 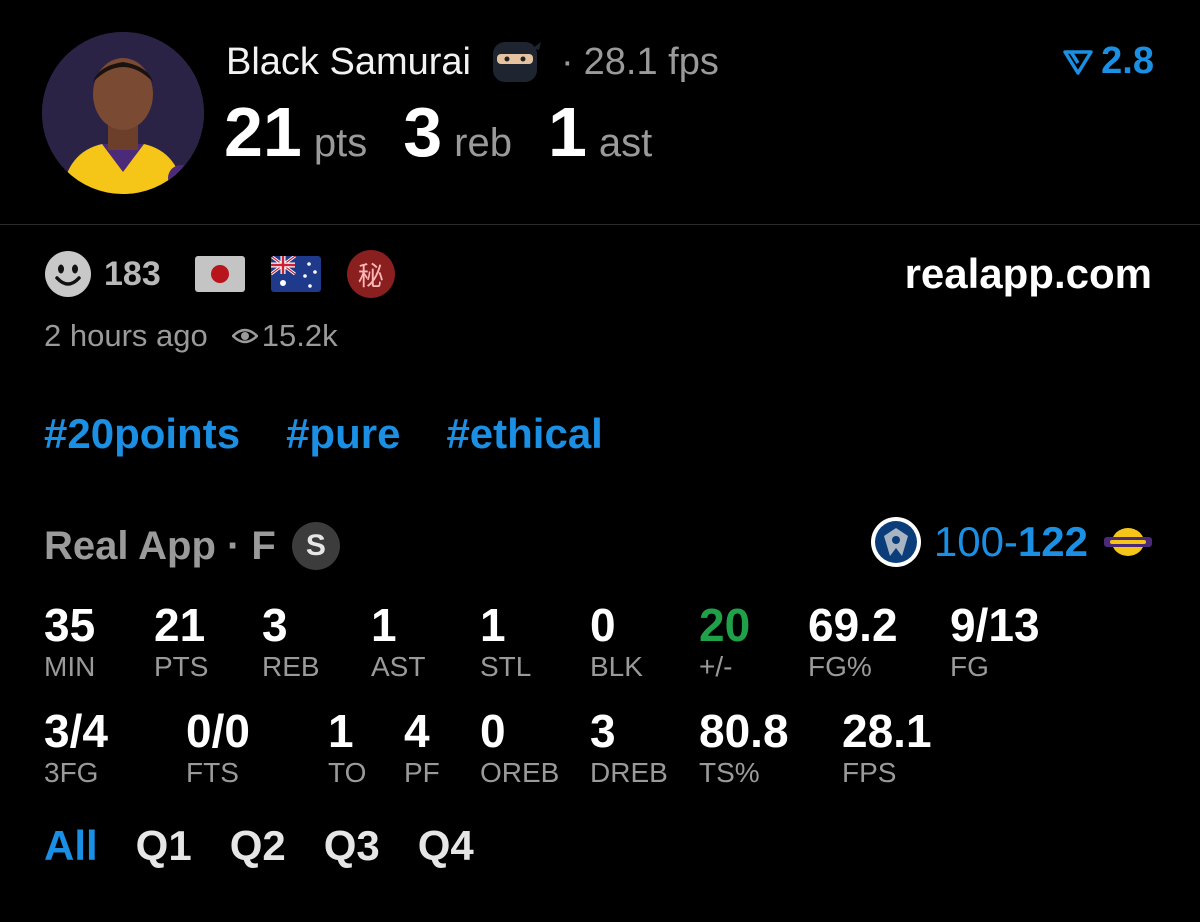 What do you see at coordinates (299, 335) in the screenshot?
I see `view-count: 15.2k` at bounding box center [299, 335].